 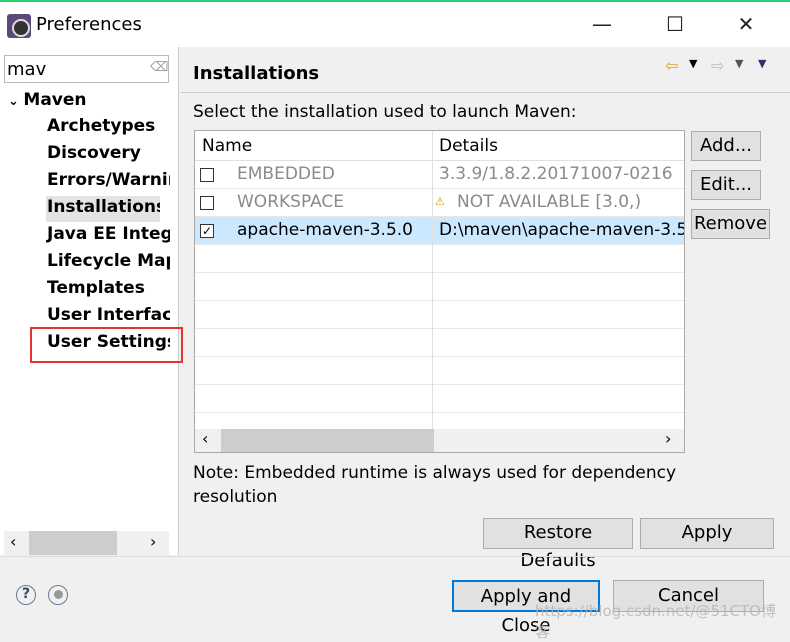 I want to click on title-bar: Preferences — ☐ ✕, so click(x=395, y=23).